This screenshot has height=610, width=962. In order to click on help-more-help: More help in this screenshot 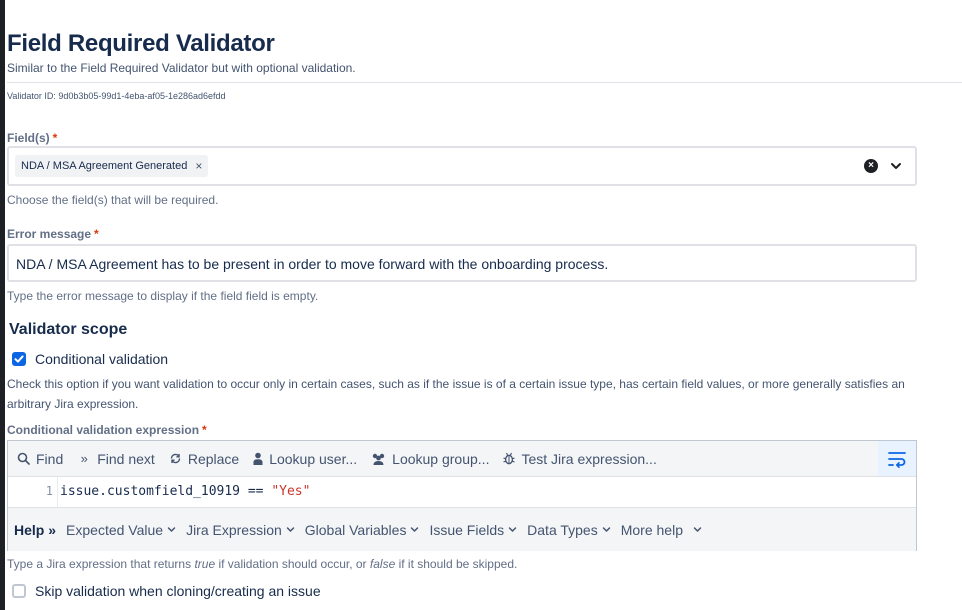, I will do `click(661, 530)`.